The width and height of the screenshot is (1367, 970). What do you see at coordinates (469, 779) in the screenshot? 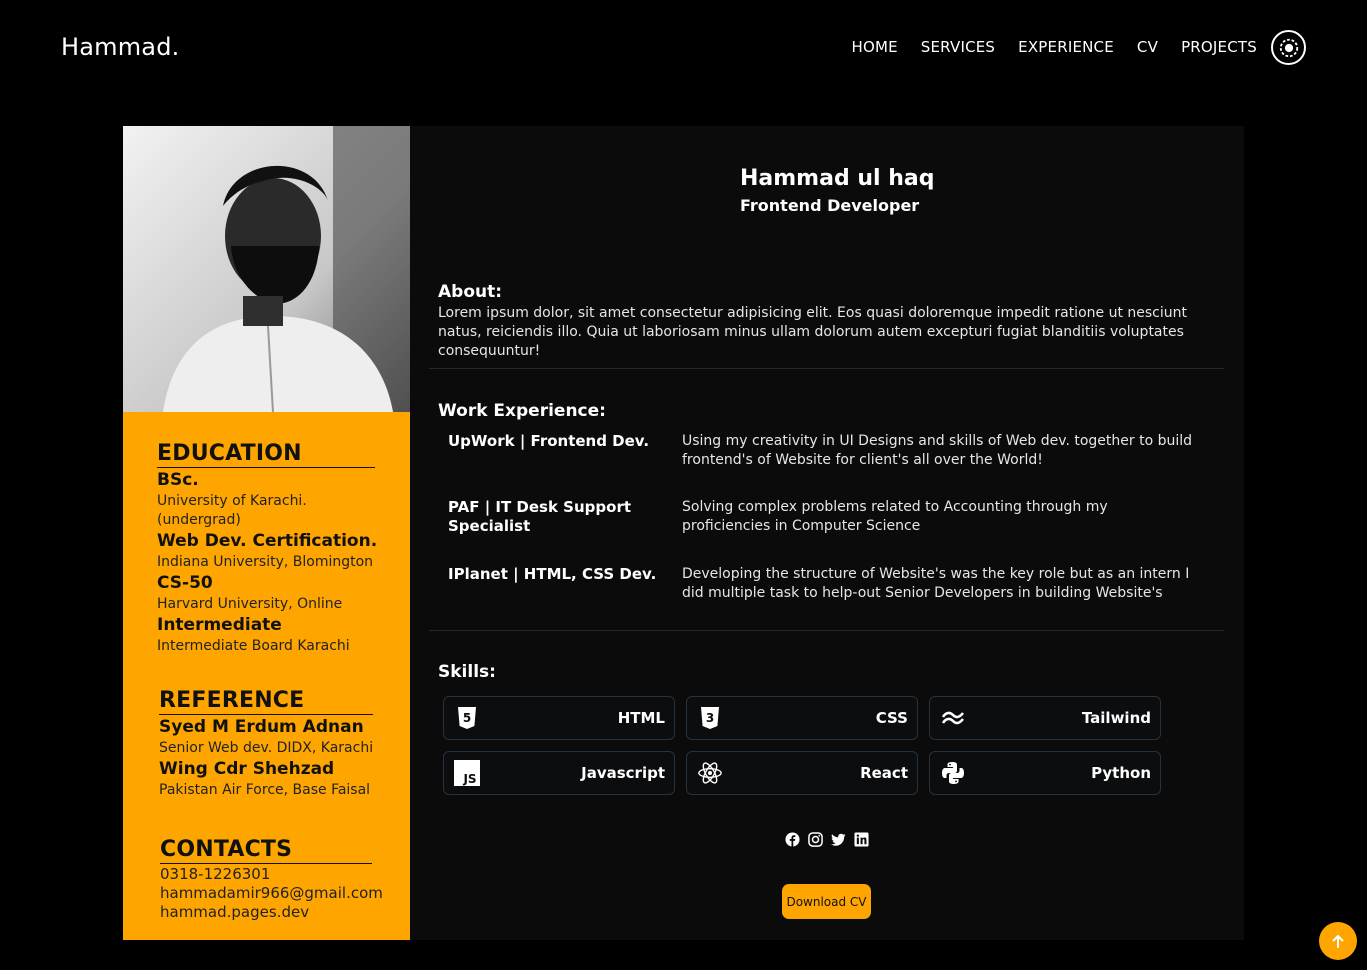
I see `svg-text: JS` at bounding box center [469, 779].